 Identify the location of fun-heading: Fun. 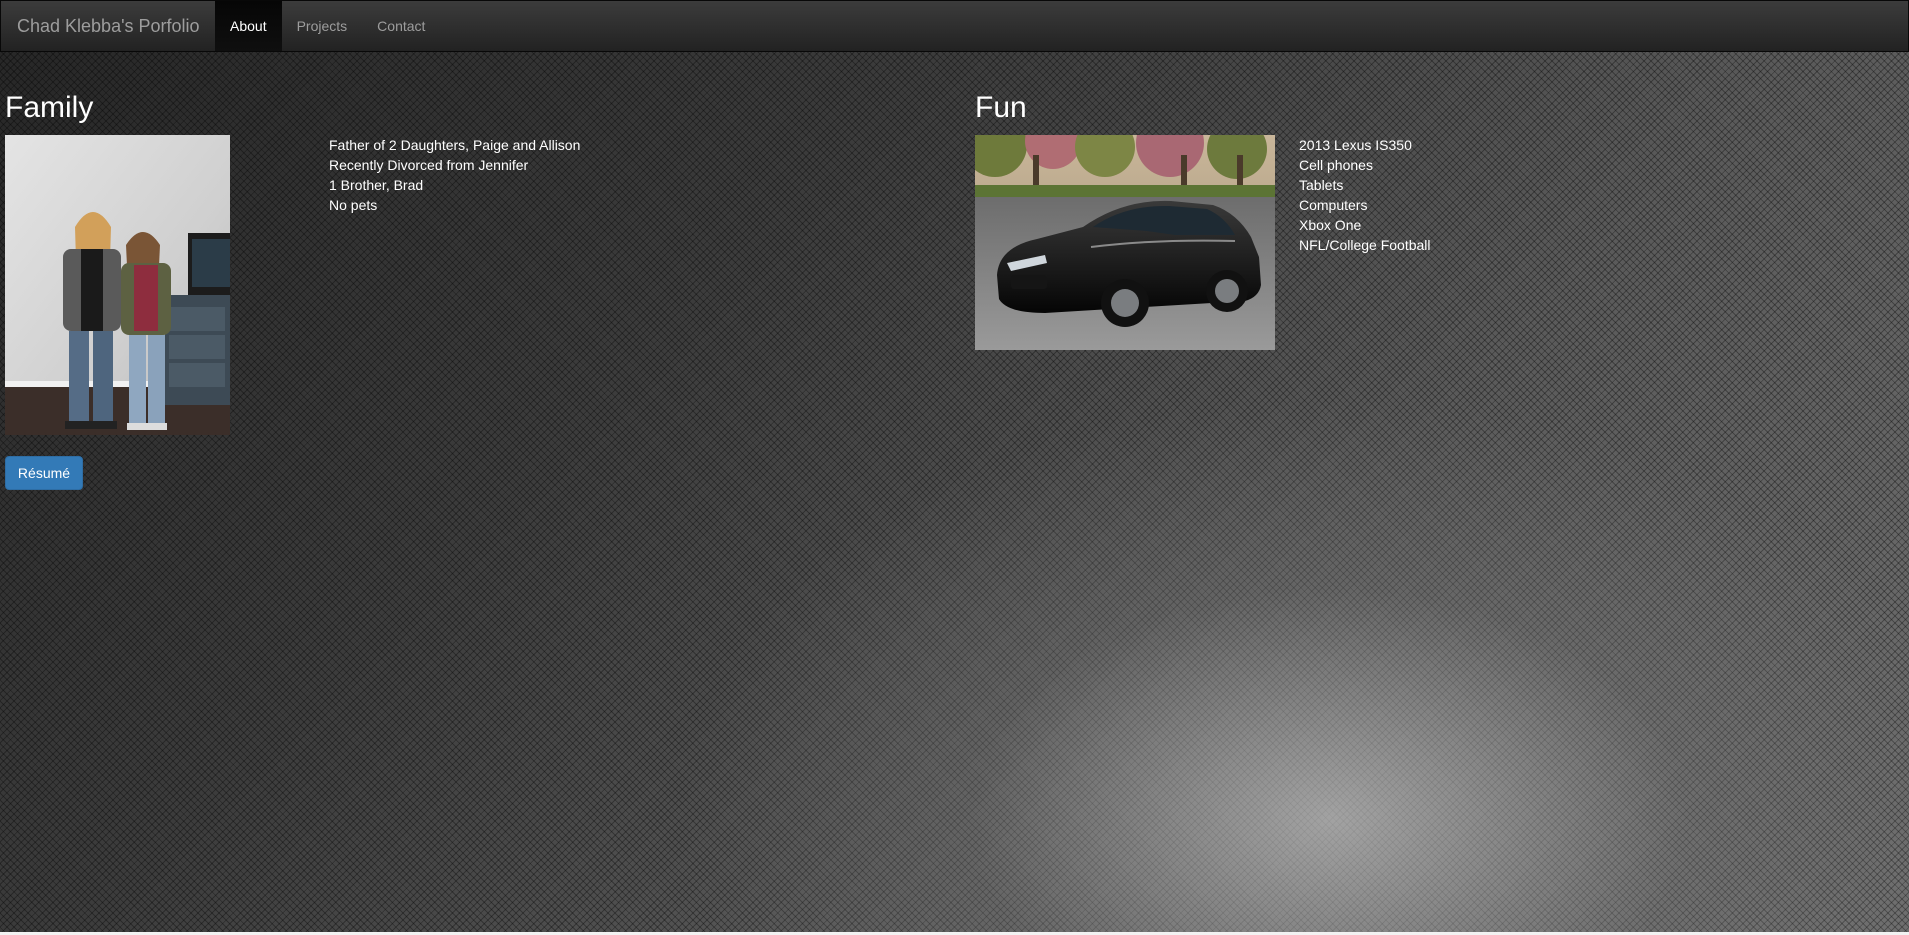
(1001, 107).